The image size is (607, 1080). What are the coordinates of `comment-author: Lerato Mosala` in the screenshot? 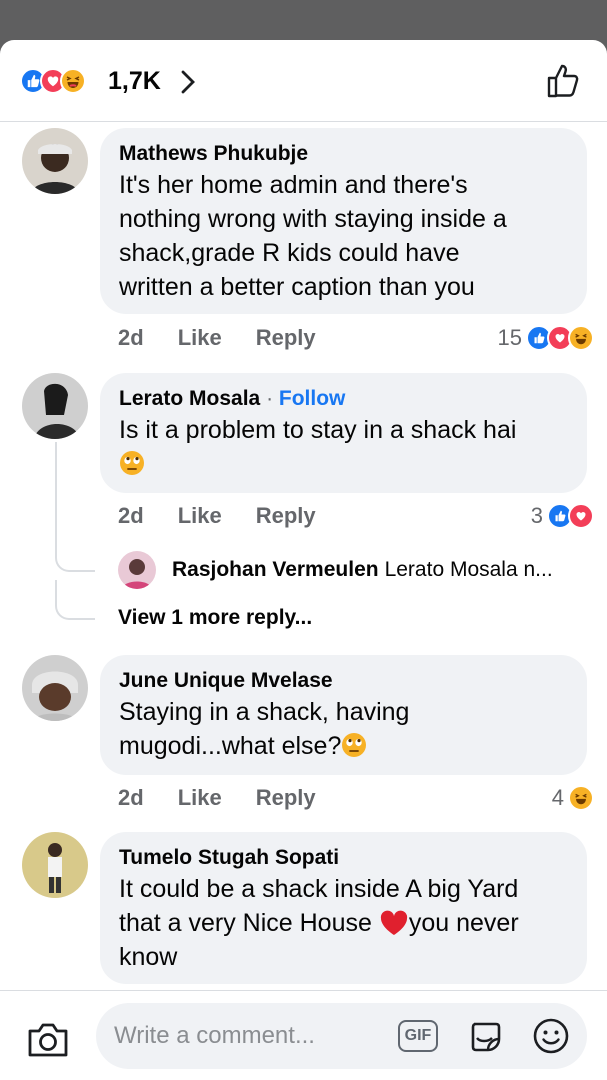 It's located at (189, 398).